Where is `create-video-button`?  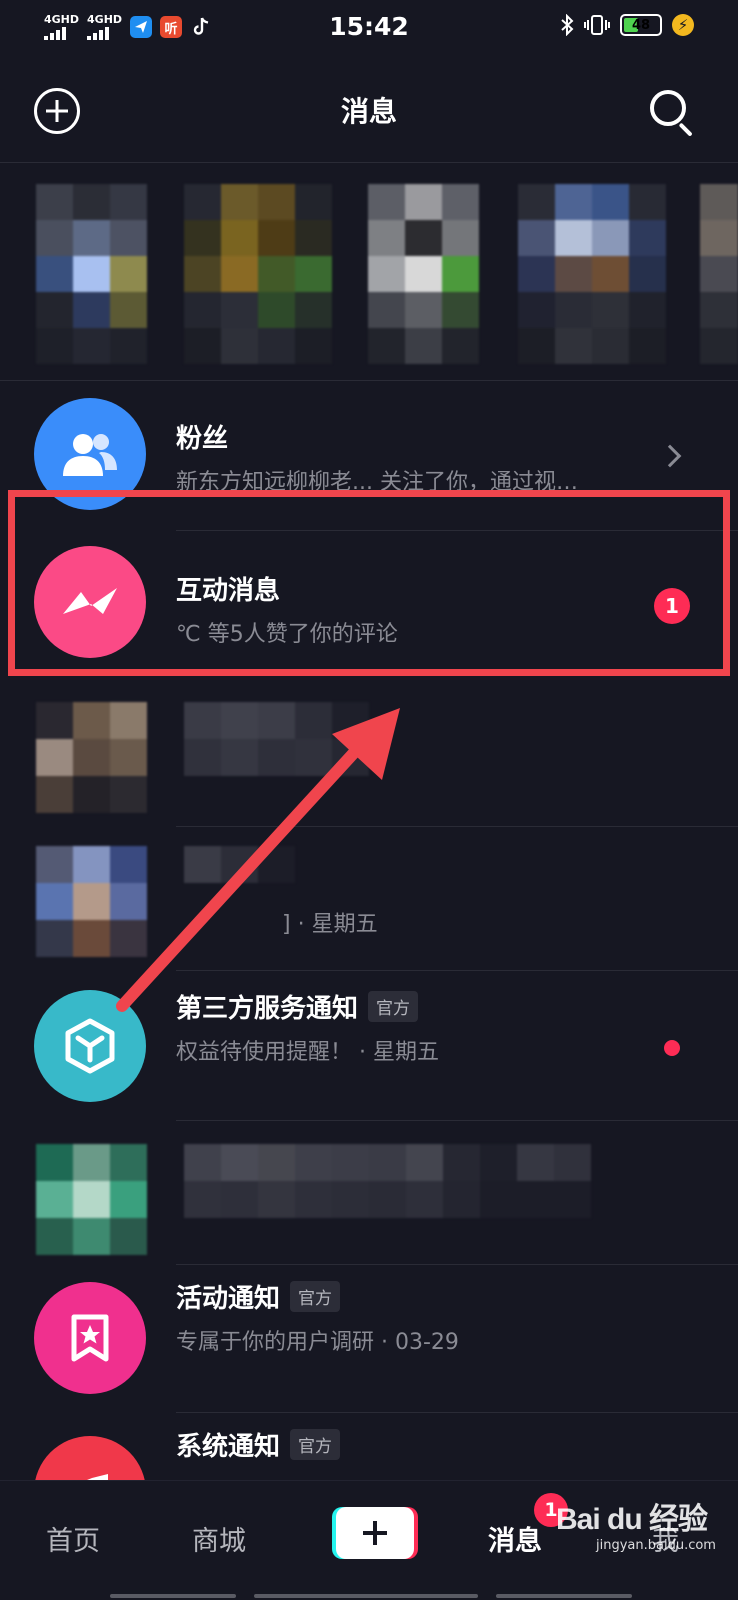
create-video-button is located at coordinates (375, 1533).